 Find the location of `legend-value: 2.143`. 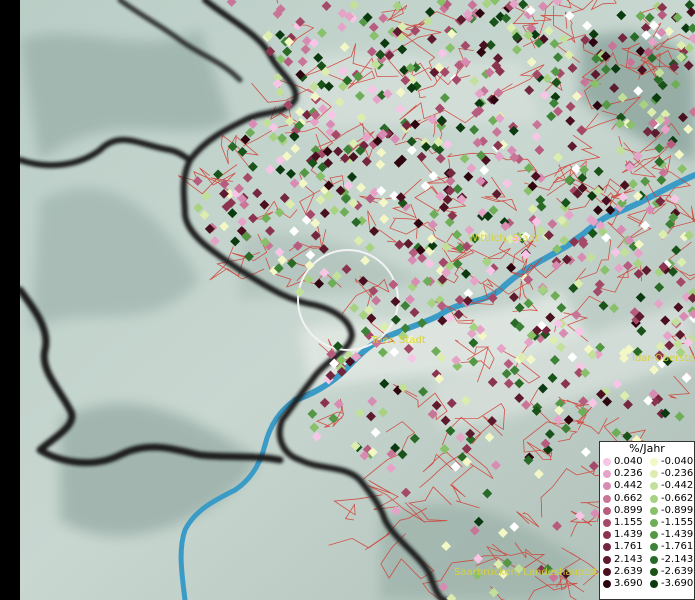

legend-value: 2.143 is located at coordinates (628, 559).